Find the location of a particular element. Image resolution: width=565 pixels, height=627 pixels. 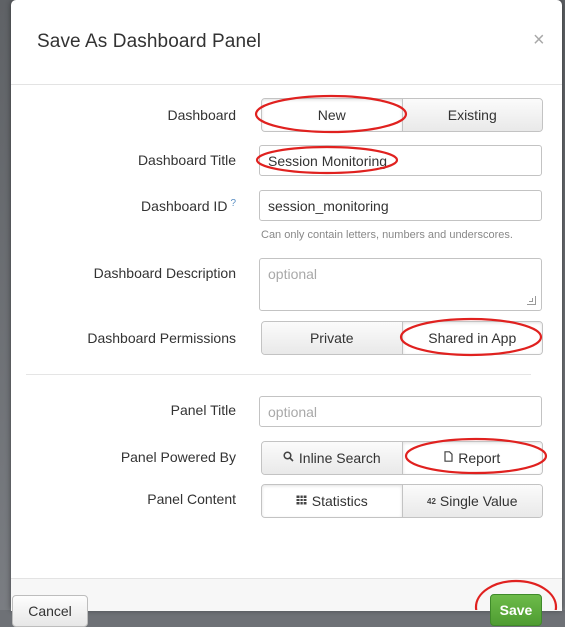

dashboard-toggle: New Existing is located at coordinates (402, 115).